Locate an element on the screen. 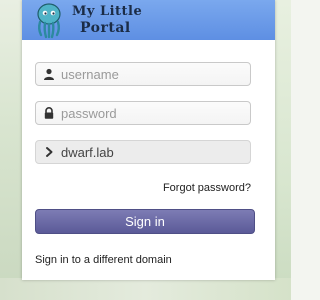  login-header: My Little Portal is located at coordinates (148, 20).